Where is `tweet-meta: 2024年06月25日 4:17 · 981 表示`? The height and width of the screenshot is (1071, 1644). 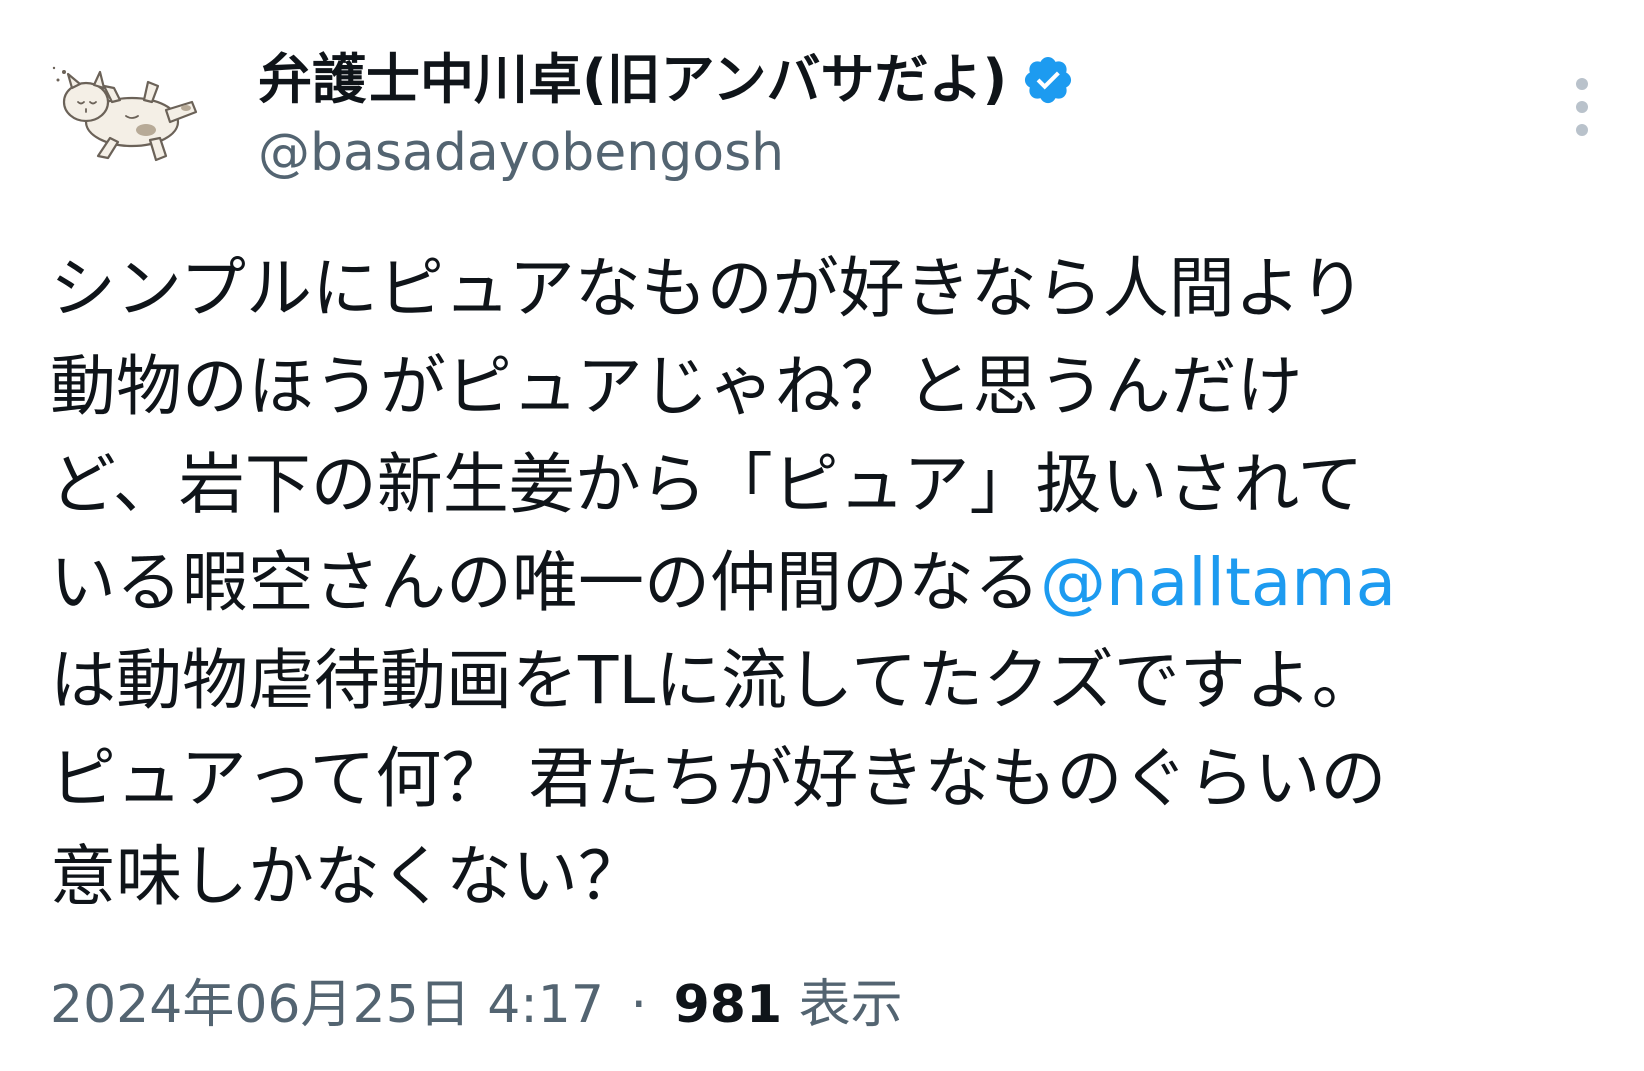 tweet-meta: 2024年06月25日 4:17 · 981 表示 is located at coordinates (476, 1005).